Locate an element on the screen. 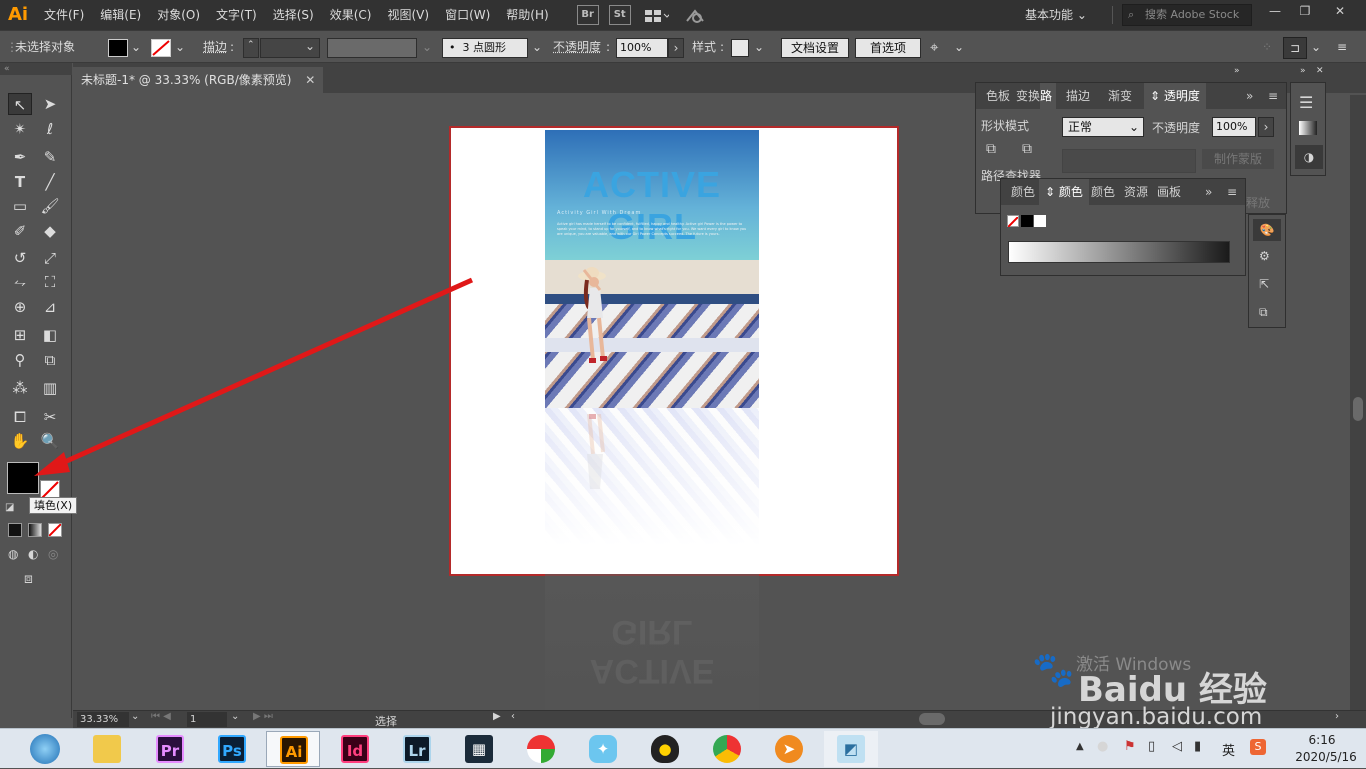  perspective-grid-tool-icon: ⊿ is located at coordinates (50, 307).